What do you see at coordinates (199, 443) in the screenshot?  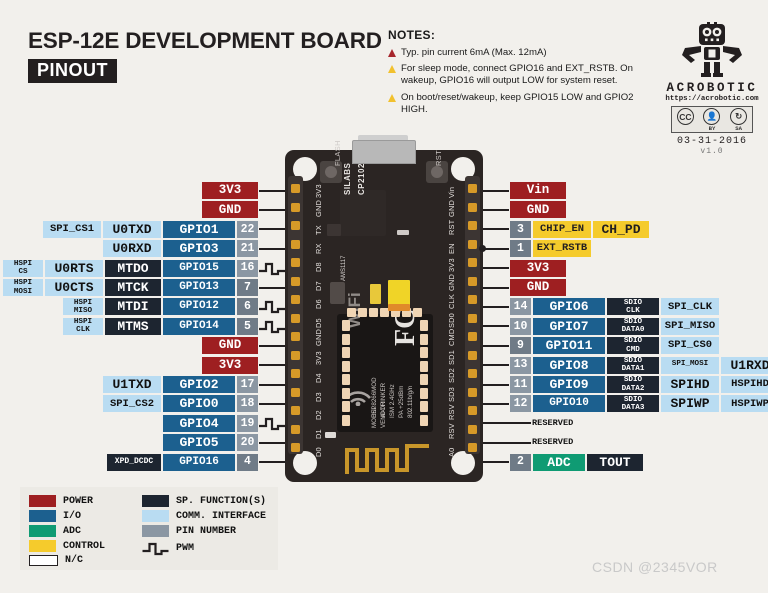 I see `pin-label-gpio5: GPIO5` at bounding box center [199, 443].